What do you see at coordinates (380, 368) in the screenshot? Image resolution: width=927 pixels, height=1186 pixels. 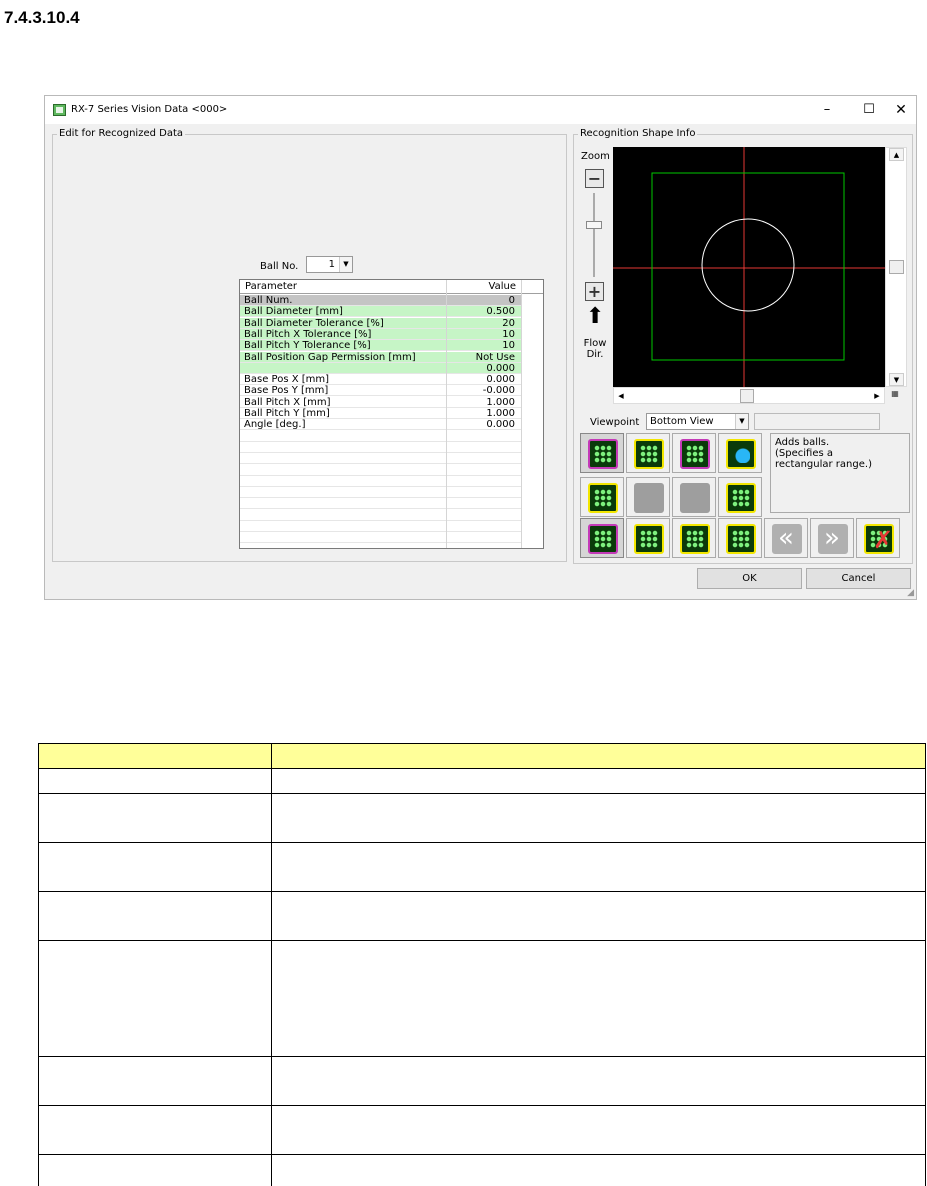 I see `table-row: 0.000` at bounding box center [380, 368].